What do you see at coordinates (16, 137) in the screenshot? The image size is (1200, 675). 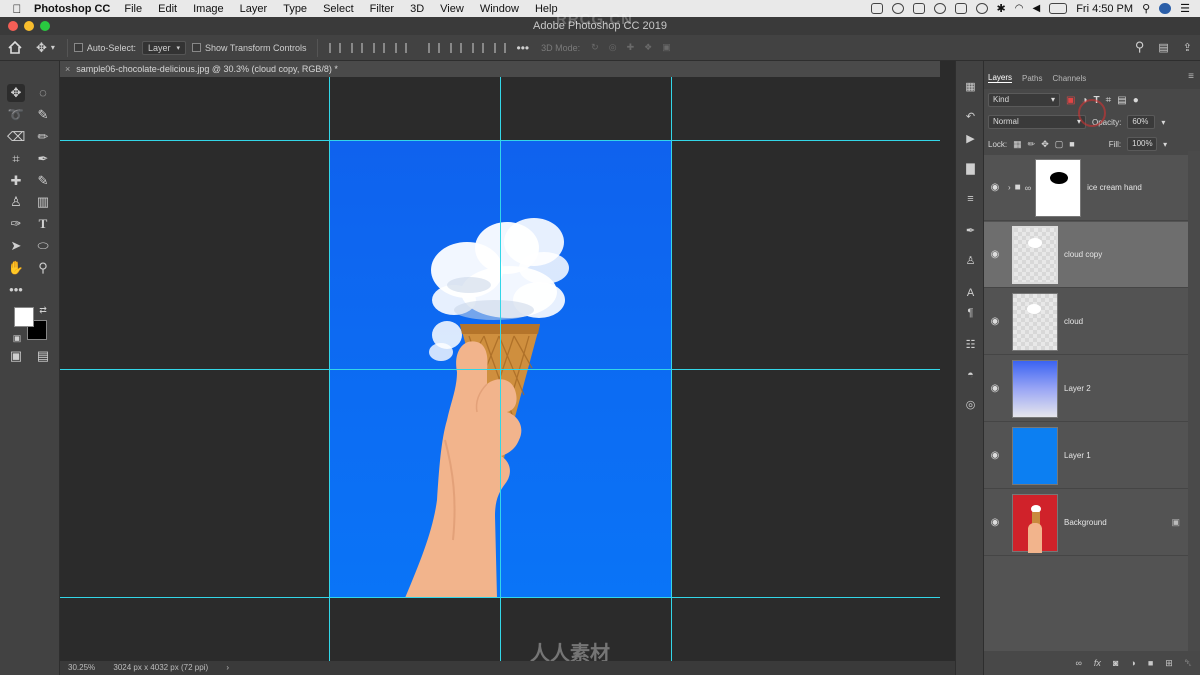 I see `eraser-tool-icon: ⌫` at bounding box center [16, 137].